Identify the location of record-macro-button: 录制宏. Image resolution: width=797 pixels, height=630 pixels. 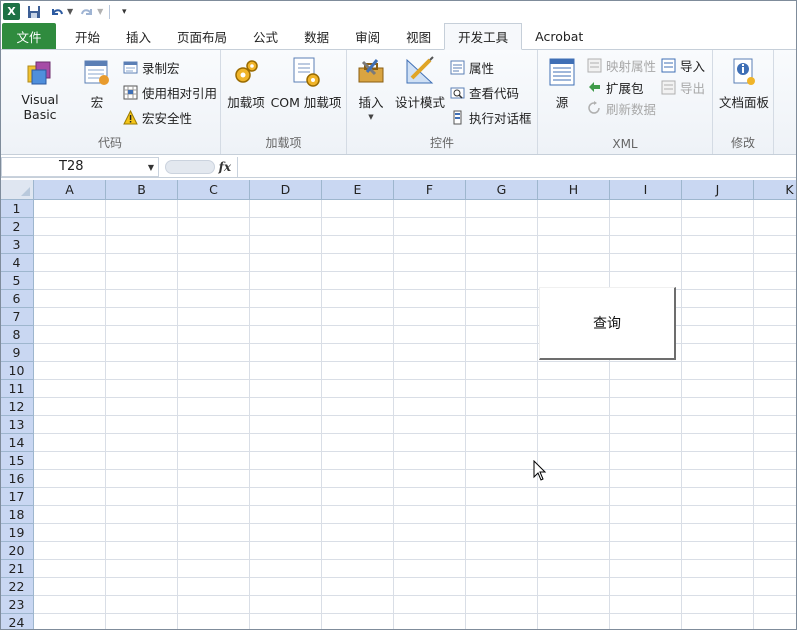
(151, 67).